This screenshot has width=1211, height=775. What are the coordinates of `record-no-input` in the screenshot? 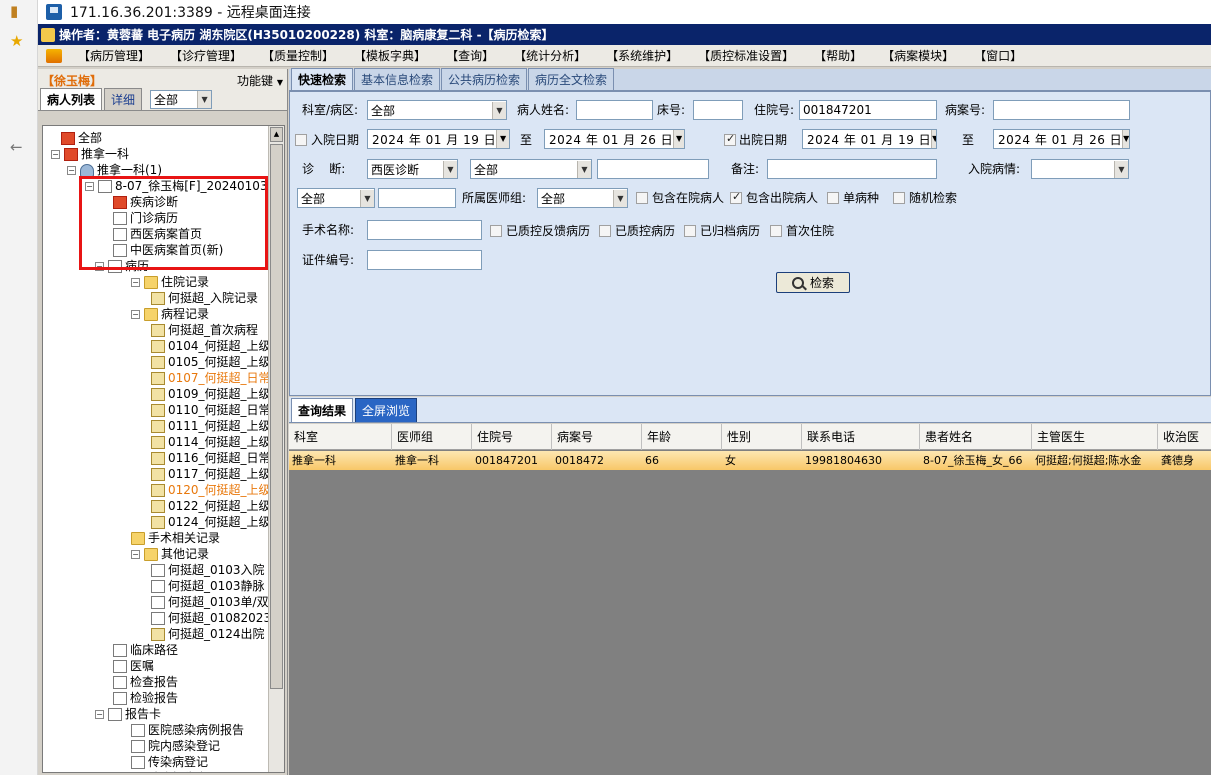 It's located at (1061, 110).